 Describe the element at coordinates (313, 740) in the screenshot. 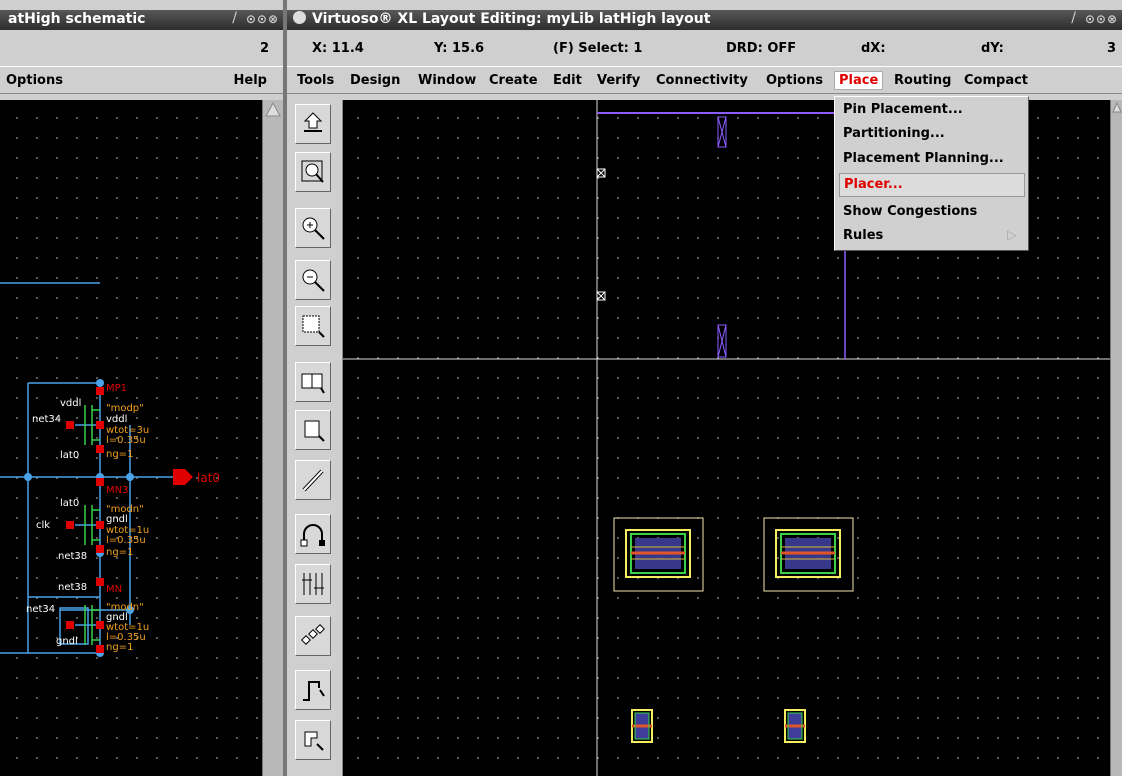

I see `move-icon` at that location.